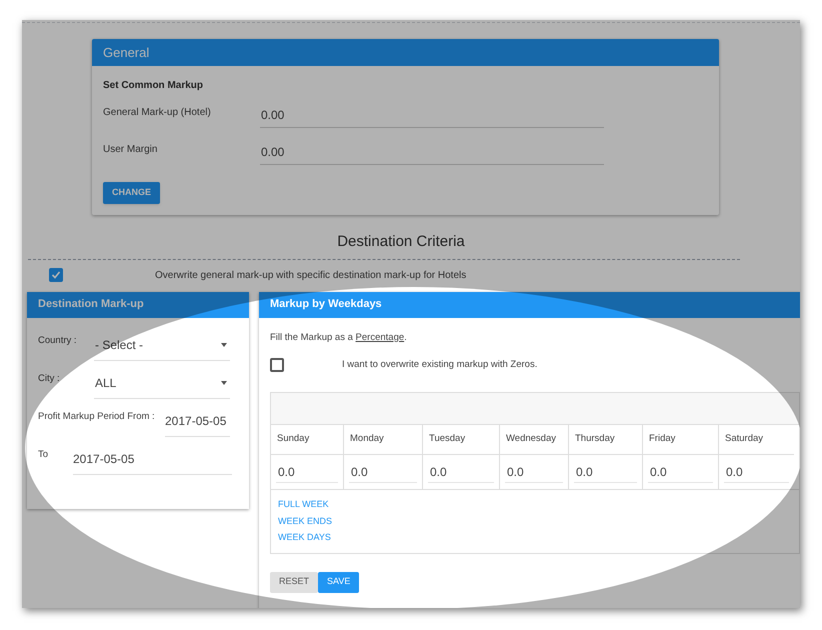 This screenshot has width=822, height=630. I want to click on field-label: General Mark-up (Hotel), so click(157, 113).